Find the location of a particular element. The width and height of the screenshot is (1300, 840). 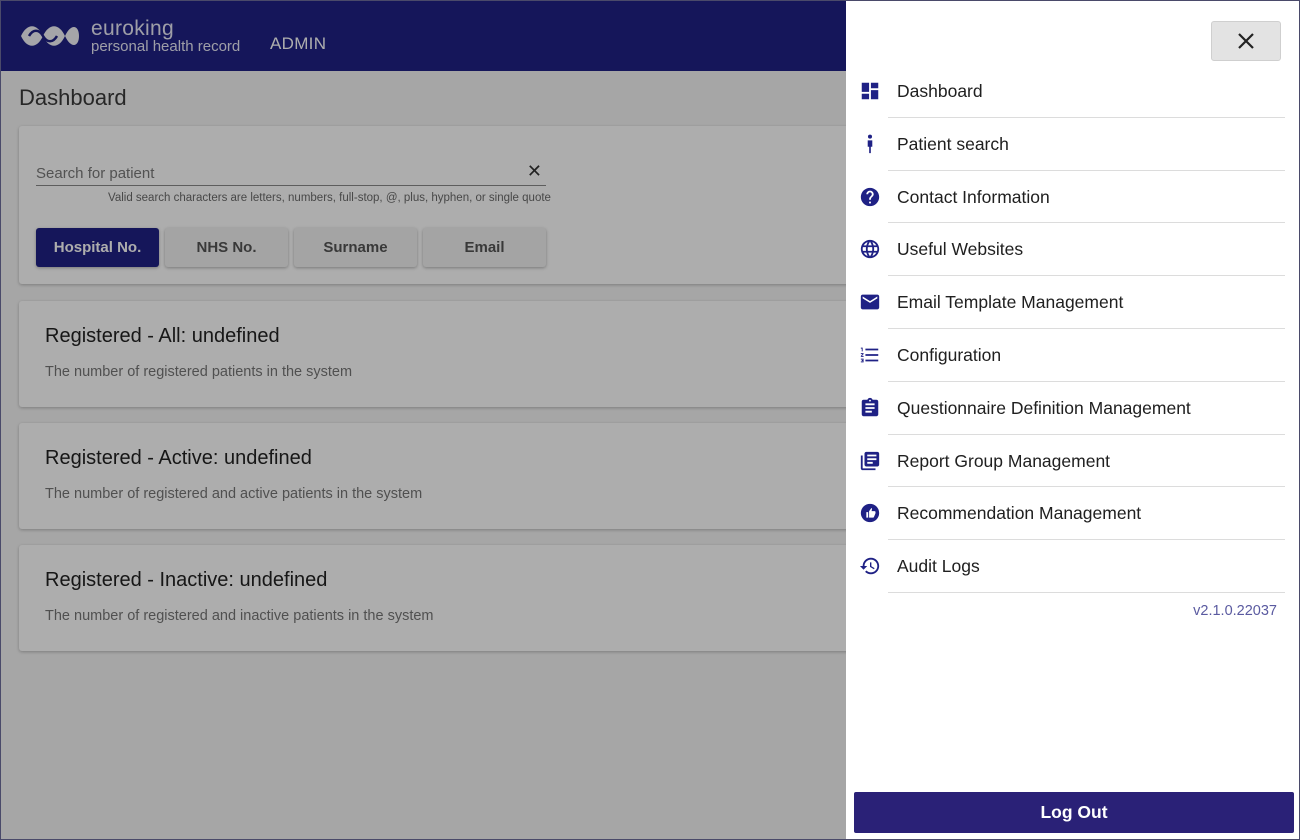

thumb-up-icon is located at coordinates (870, 513).